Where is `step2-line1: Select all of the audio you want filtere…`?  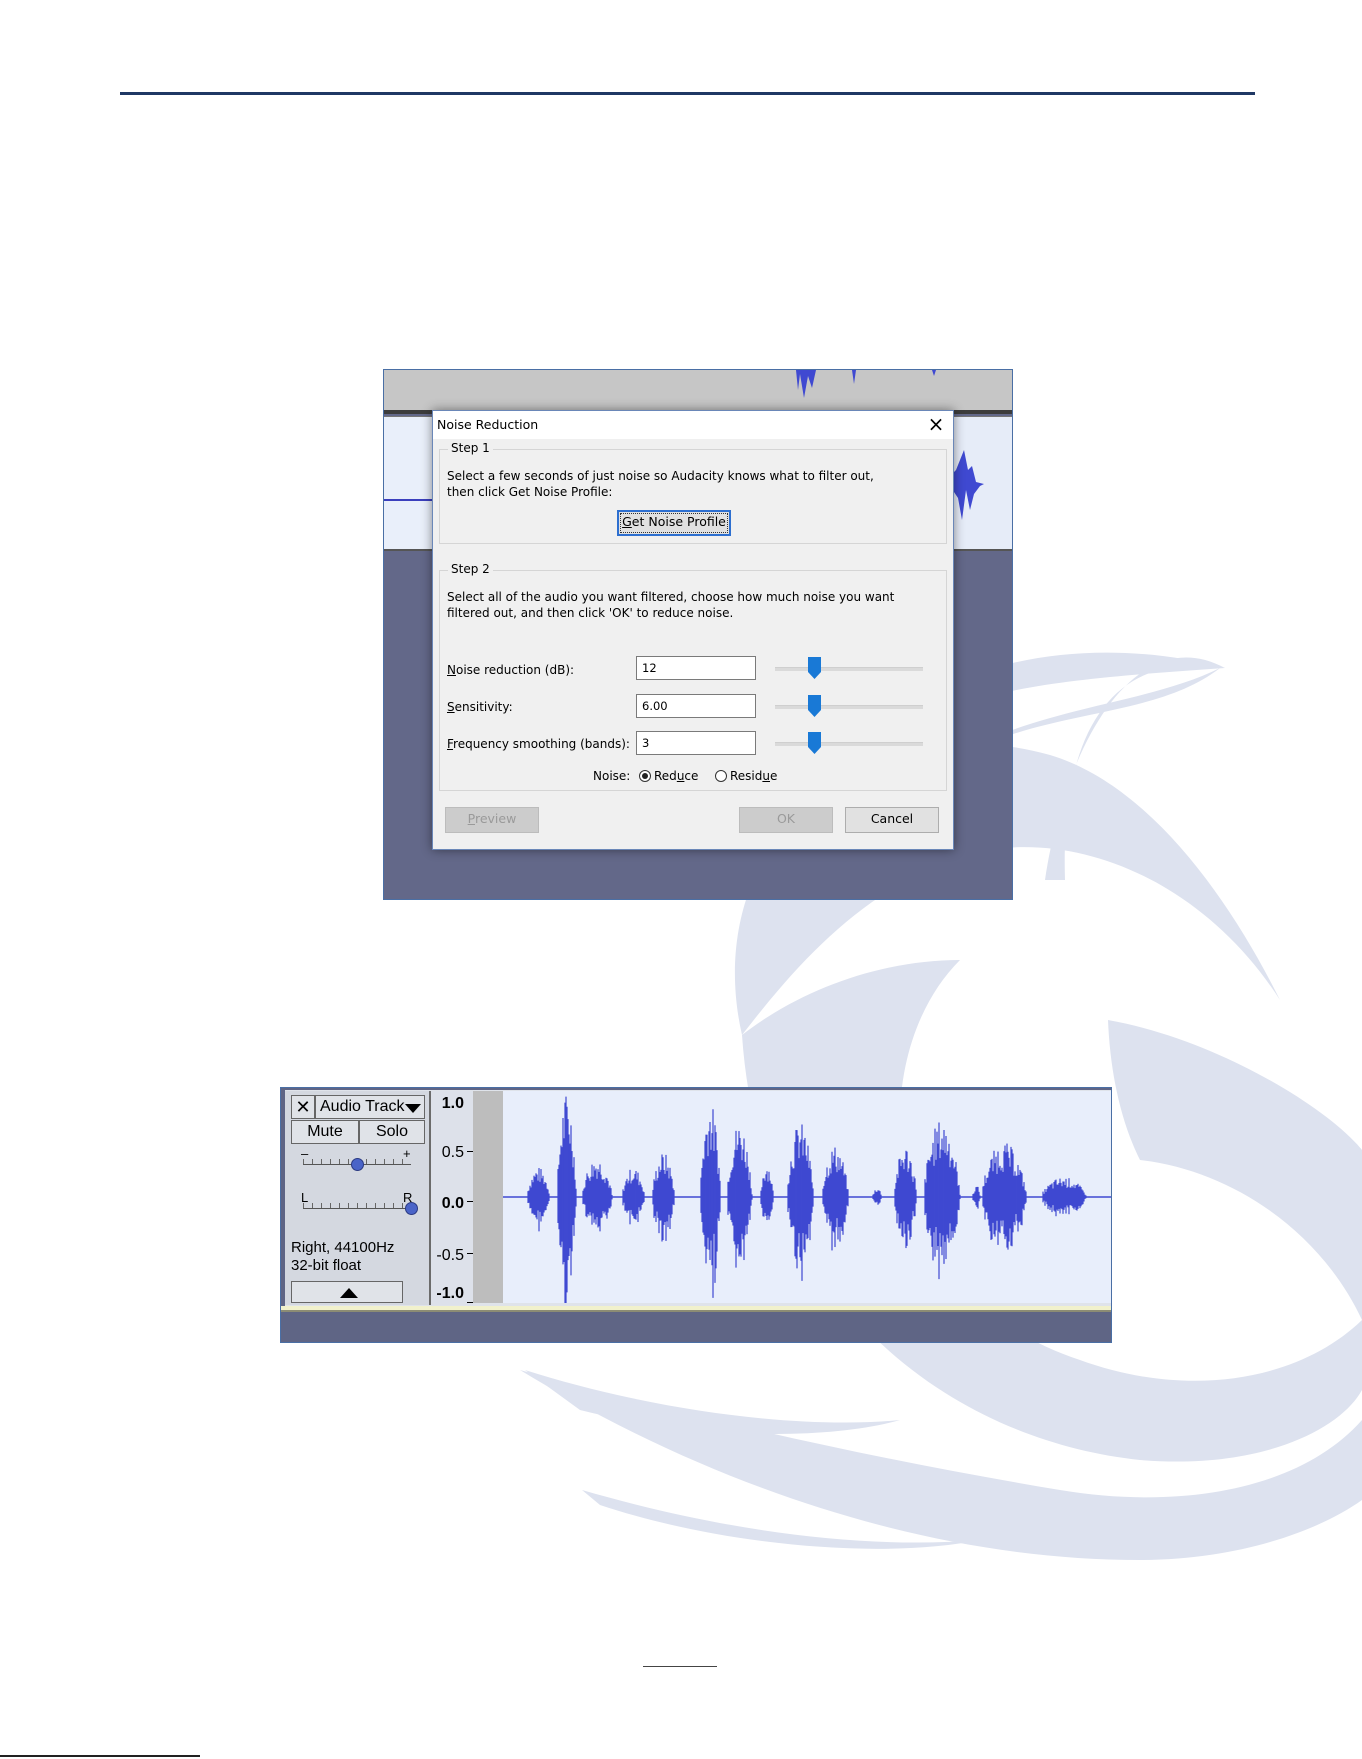 step2-line1: Select all of the audio you want filtere… is located at coordinates (671, 597).